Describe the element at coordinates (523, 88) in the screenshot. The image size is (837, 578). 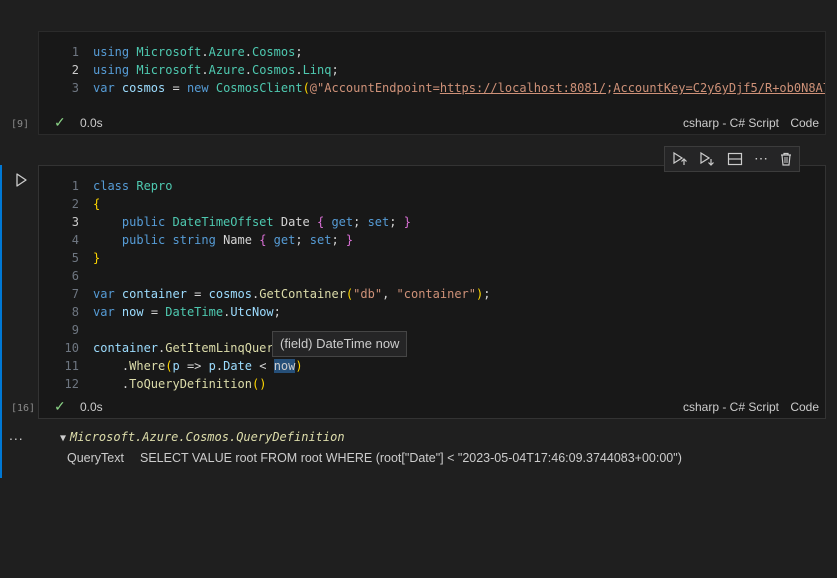
I see `code-token: https://localhost:8081/` at that location.